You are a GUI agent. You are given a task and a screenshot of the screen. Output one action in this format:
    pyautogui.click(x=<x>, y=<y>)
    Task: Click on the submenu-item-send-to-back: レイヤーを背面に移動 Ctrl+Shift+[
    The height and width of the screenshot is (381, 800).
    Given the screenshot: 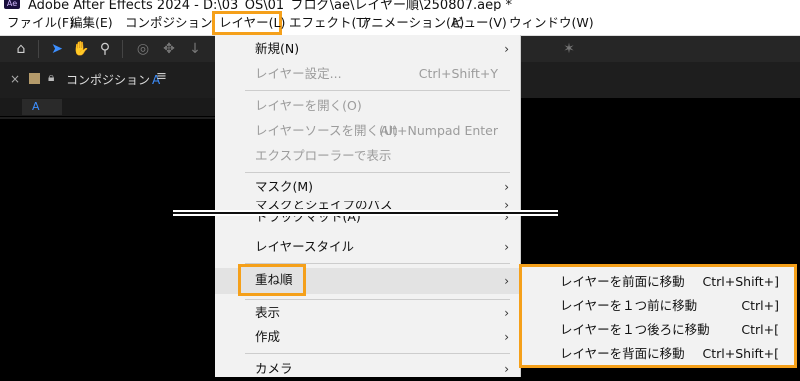 What is the action you would take?
    pyautogui.click(x=658, y=354)
    